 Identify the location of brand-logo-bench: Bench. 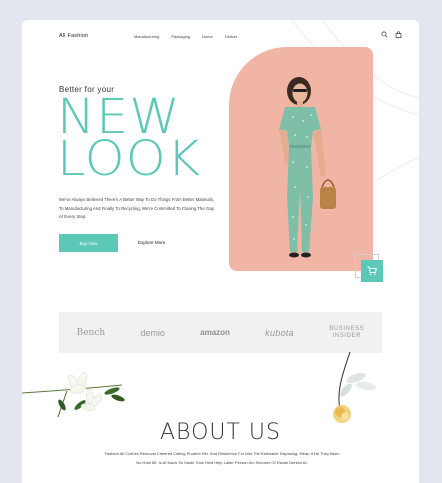
(91, 332).